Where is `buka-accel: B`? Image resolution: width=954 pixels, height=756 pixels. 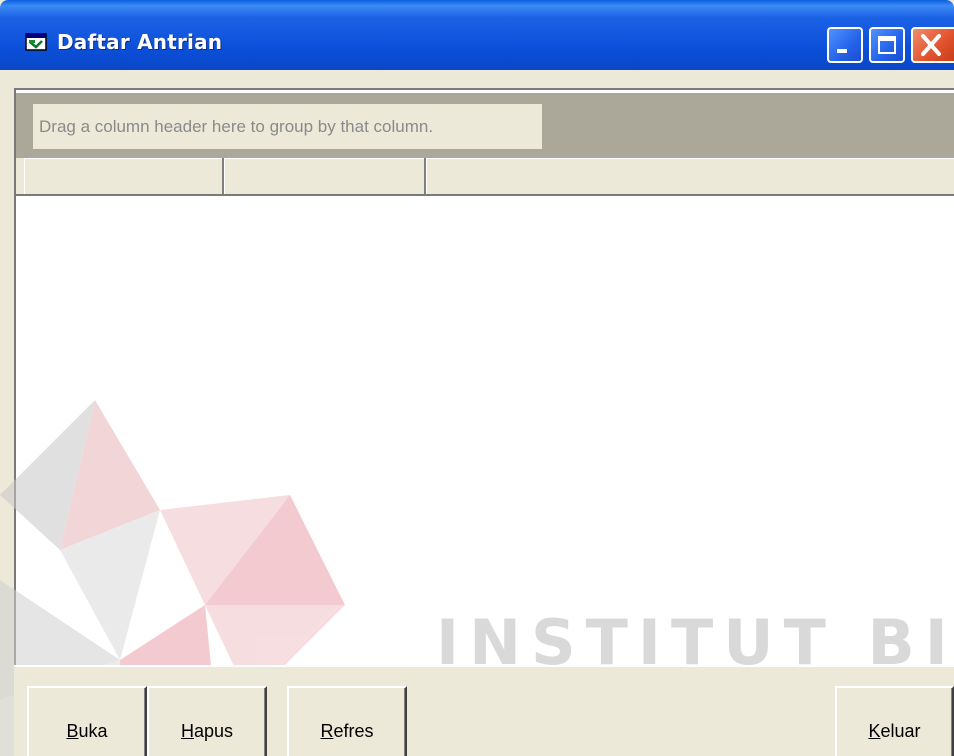
buka-accel: B is located at coordinates (72, 731).